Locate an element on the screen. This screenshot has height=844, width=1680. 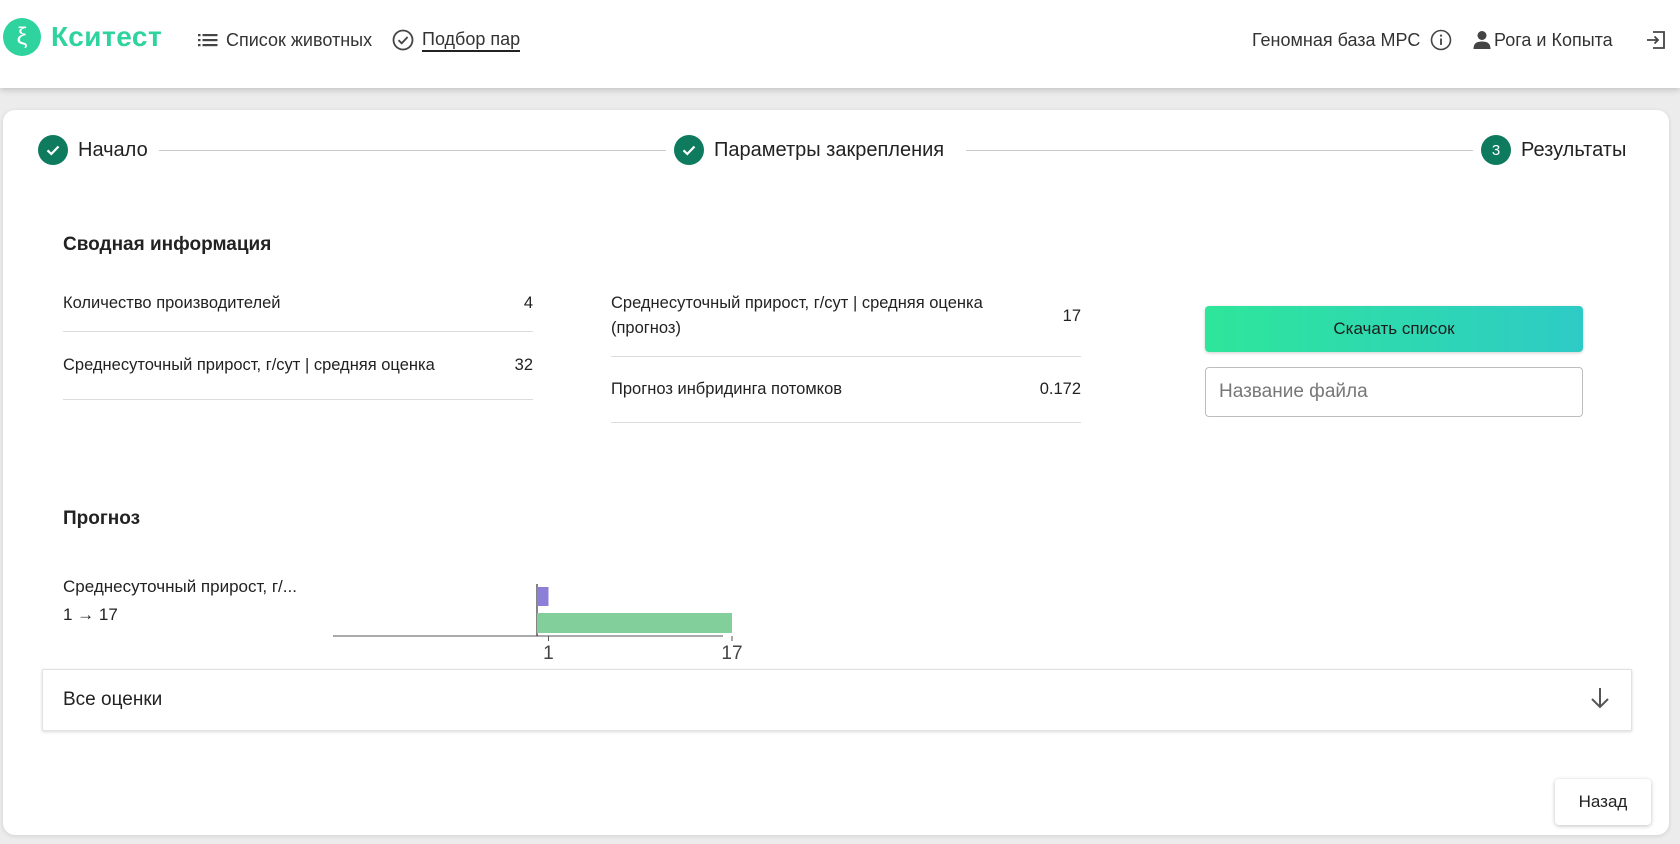
logo-text: Кситест is located at coordinates (107, 36).